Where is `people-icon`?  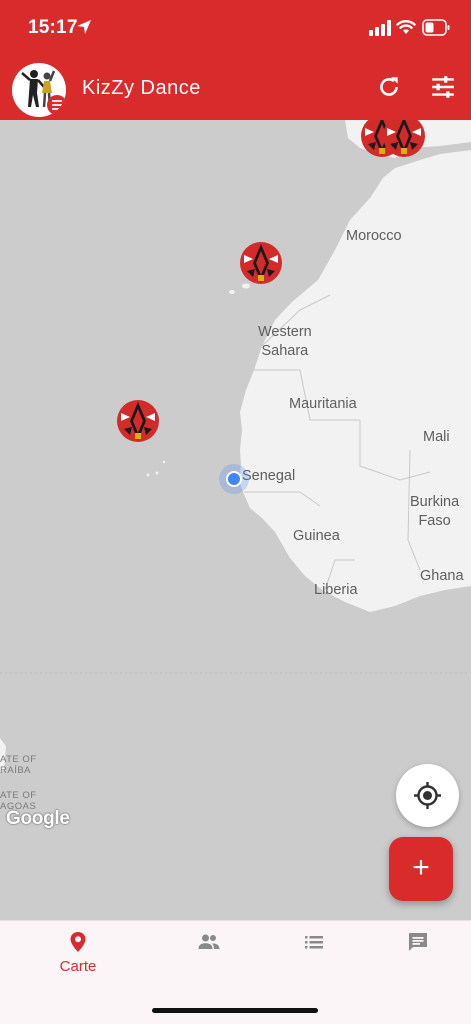 people-icon is located at coordinates (209, 941).